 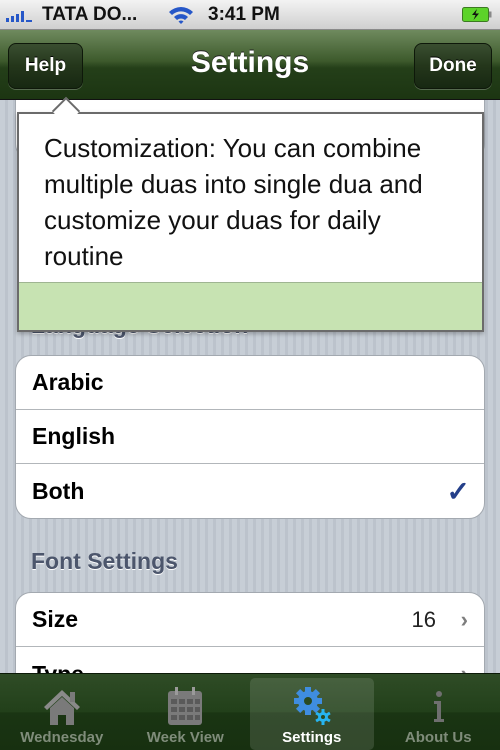 I want to click on done-button: Done, so click(x=453, y=66).